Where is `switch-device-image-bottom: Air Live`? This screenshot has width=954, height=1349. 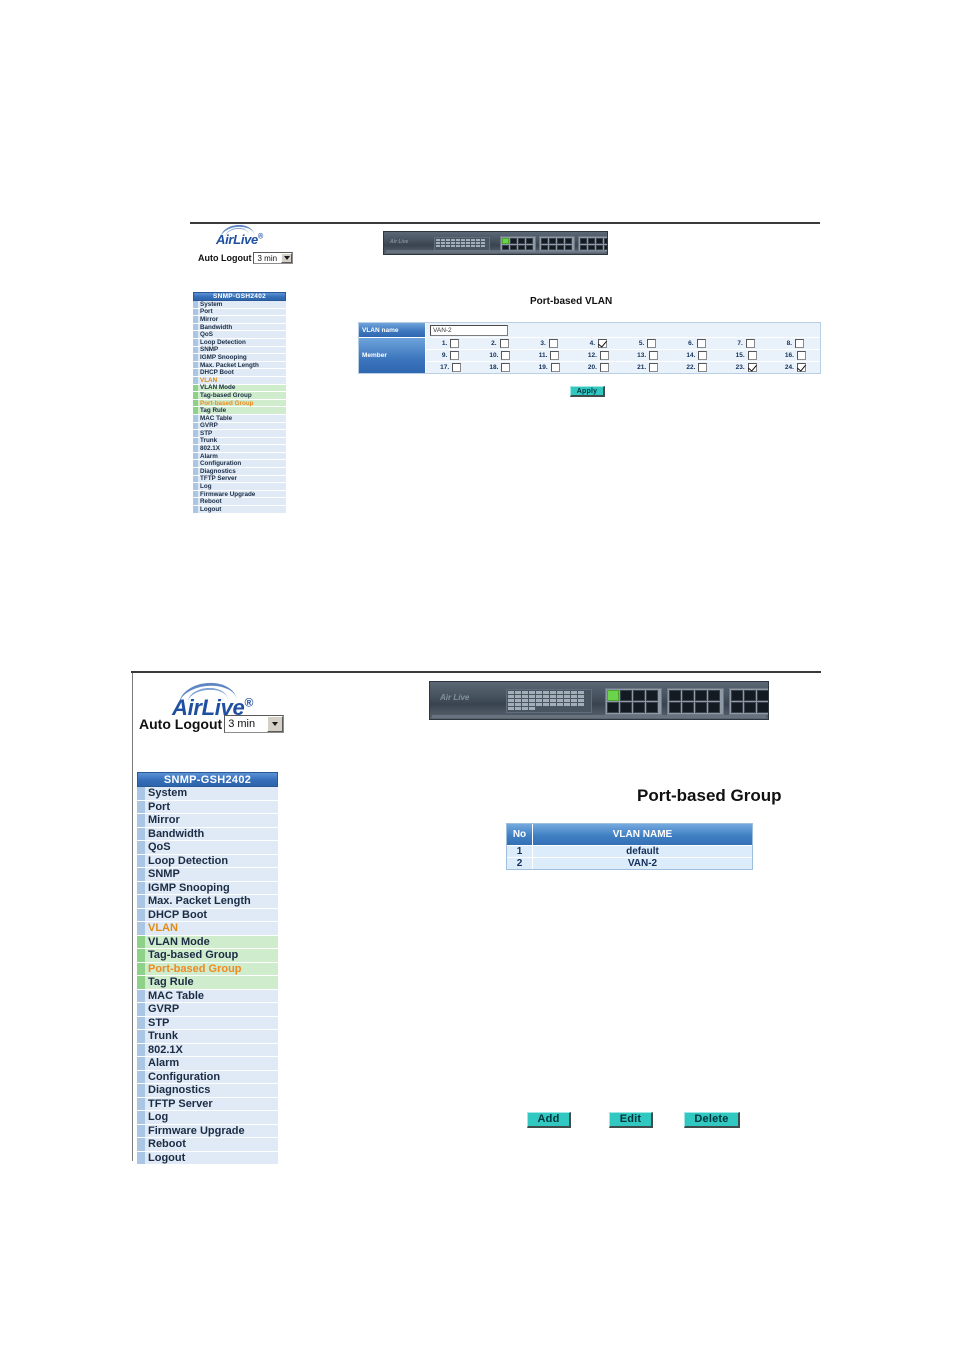 switch-device-image-bottom: Air Live is located at coordinates (599, 700).